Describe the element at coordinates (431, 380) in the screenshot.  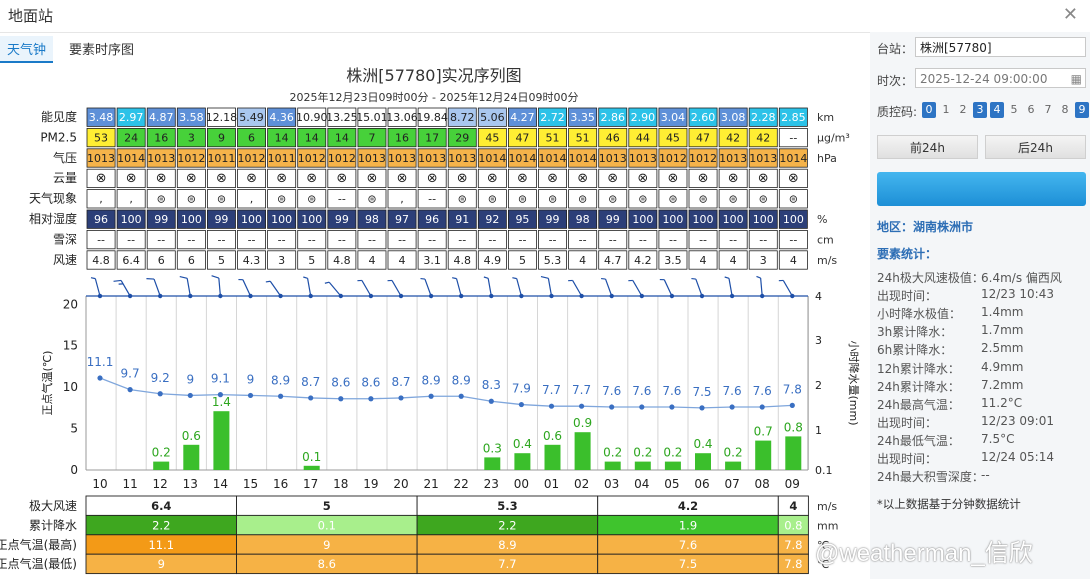
I see `temp-label: 8.9` at that location.